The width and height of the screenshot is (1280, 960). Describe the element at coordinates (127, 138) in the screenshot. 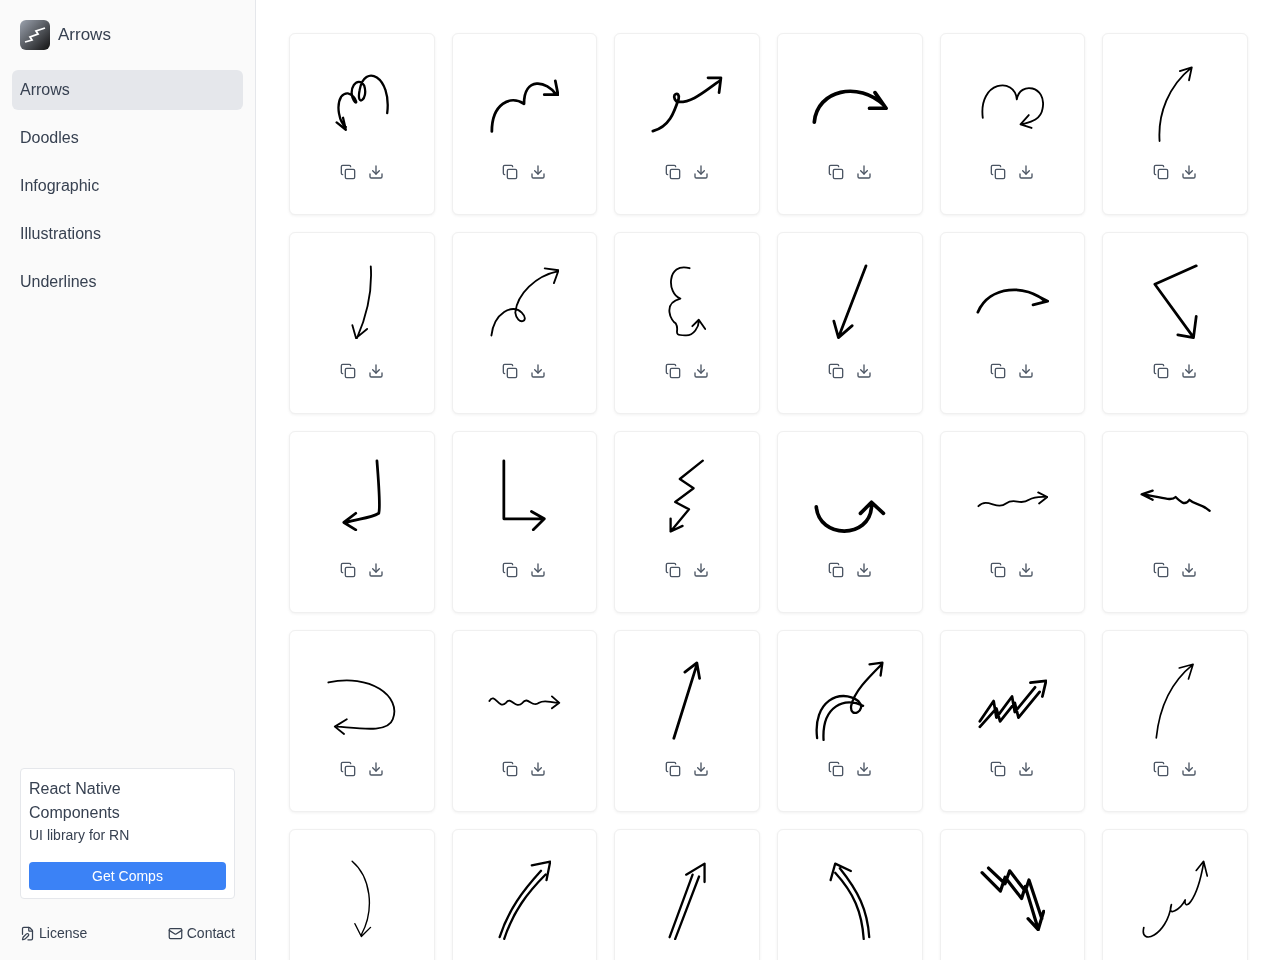

I see `sidebar-item: Doodles` at that location.